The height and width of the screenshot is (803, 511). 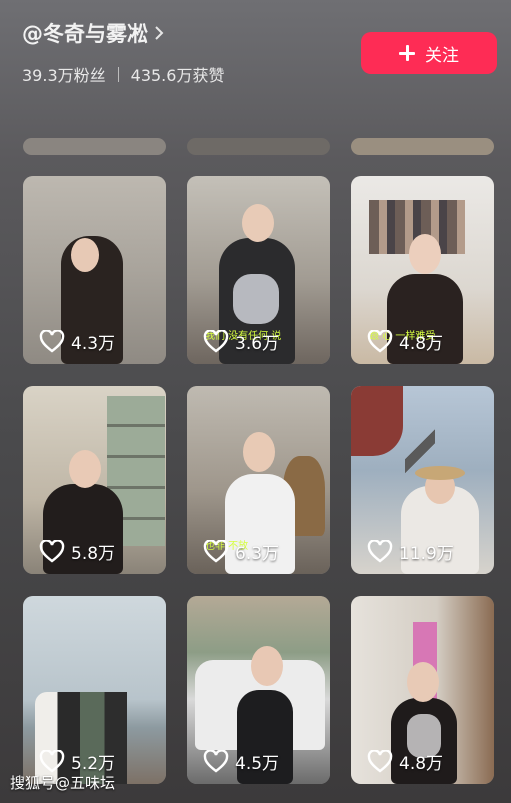 What do you see at coordinates (257, 344) in the screenshot?
I see `like-count: 3.6万` at bounding box center [257, 344].